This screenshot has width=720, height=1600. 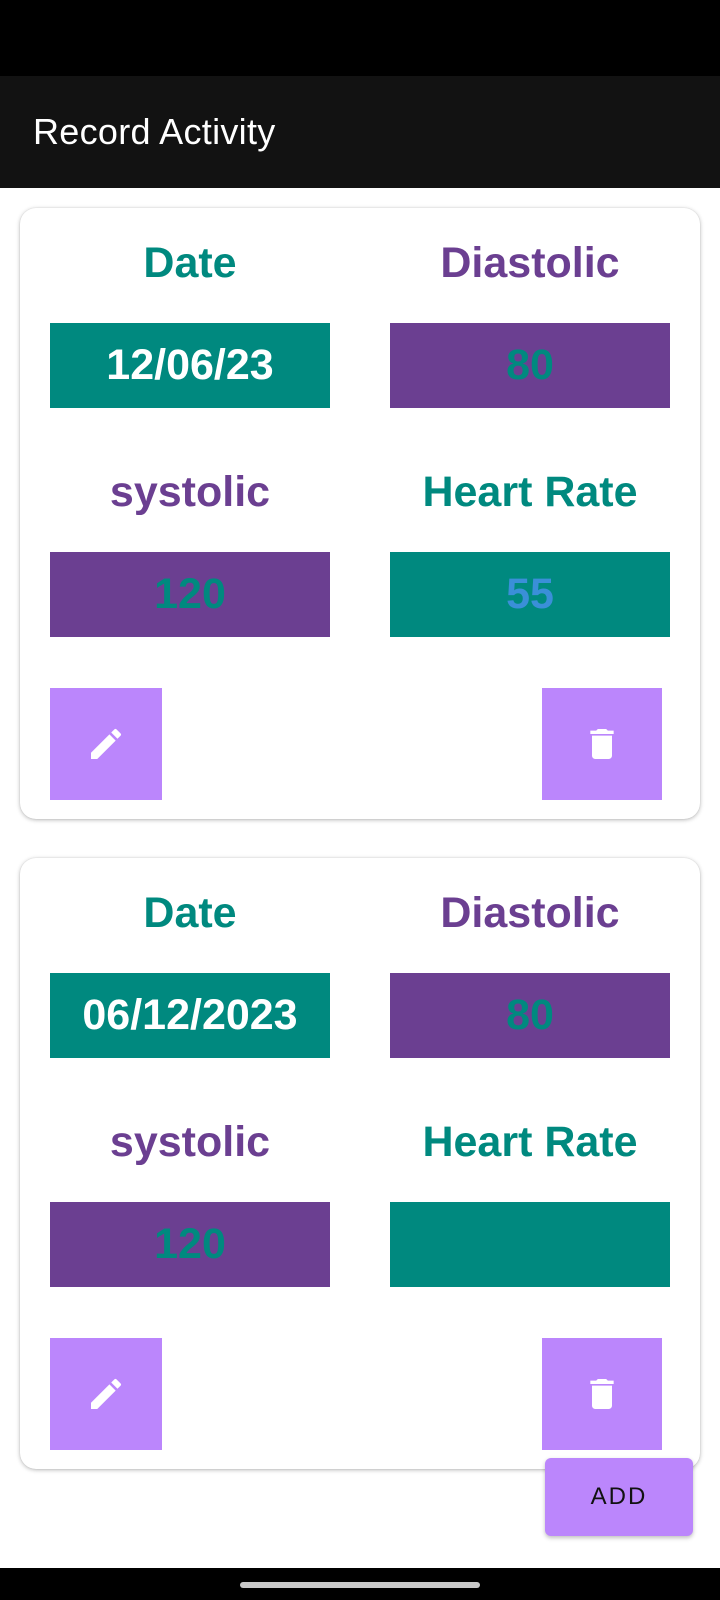 What do you see at coordinates (360, 132) in the screenshot?
I see `app-bar: Record Activity` at bounding box center [360, 132].